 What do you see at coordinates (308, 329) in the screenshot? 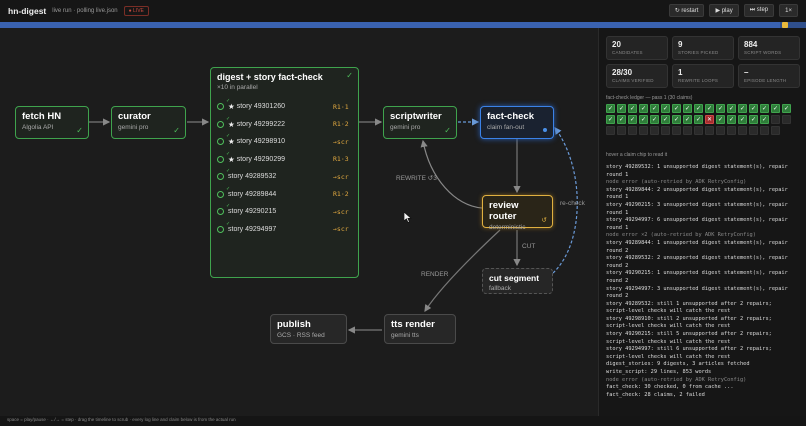
I see `node-publish: publish GCS · RSS feed` at bounding box center [308, 329].